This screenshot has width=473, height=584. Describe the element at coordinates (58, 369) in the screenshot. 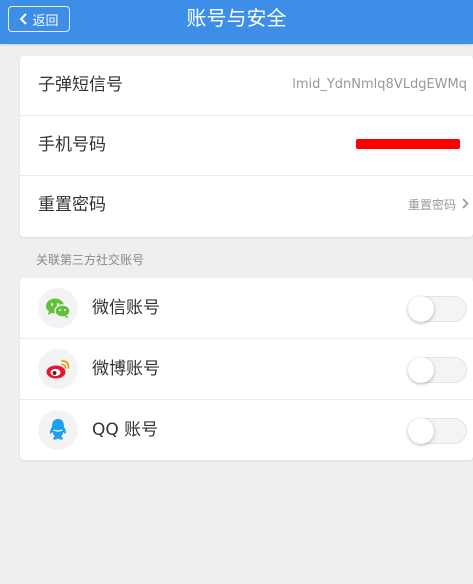

I see `weibo-icon` at that location.